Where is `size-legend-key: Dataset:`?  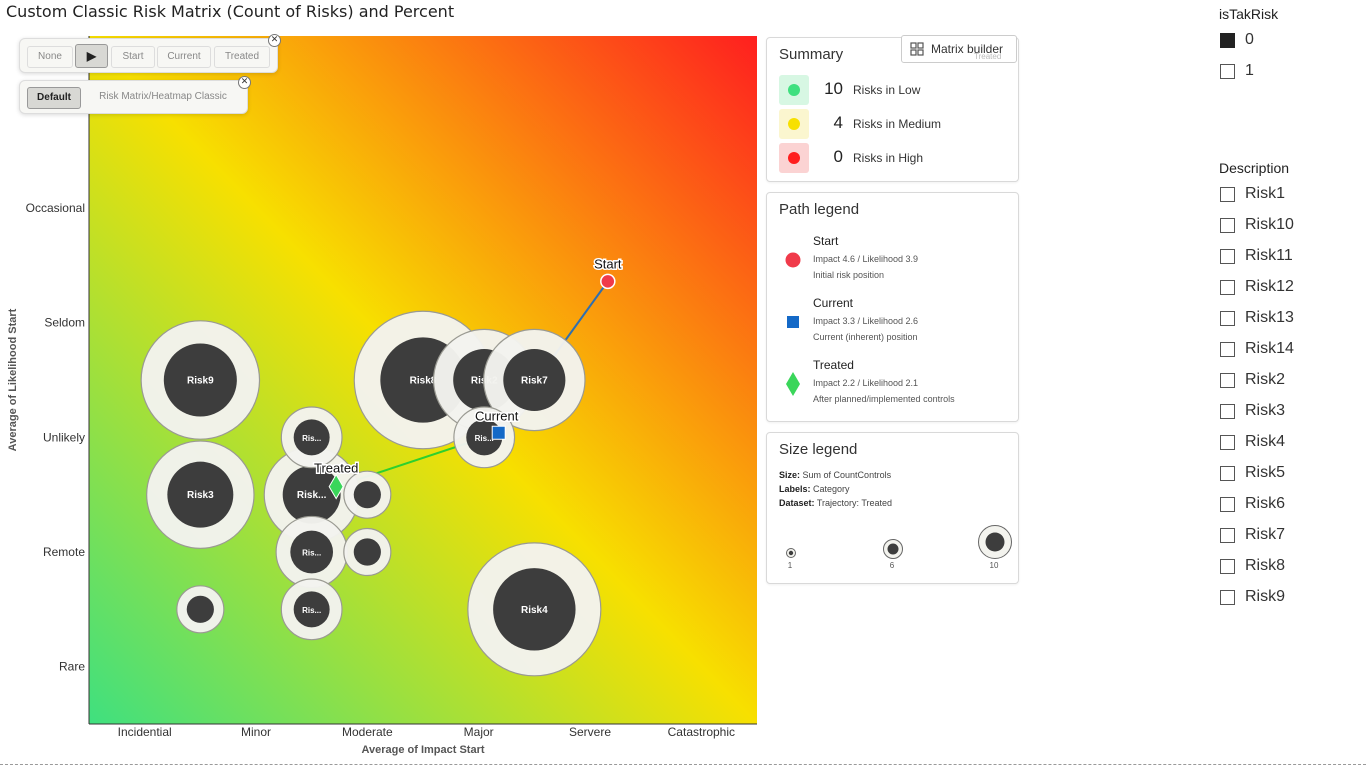
size-legend-key: Dataset: is located at coordinates (797, 503).